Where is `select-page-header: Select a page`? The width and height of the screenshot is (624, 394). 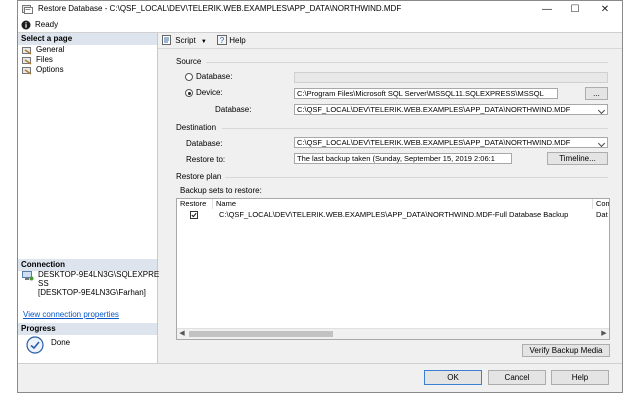
select-page-header: Select a page is located at coordinates (87, 39).